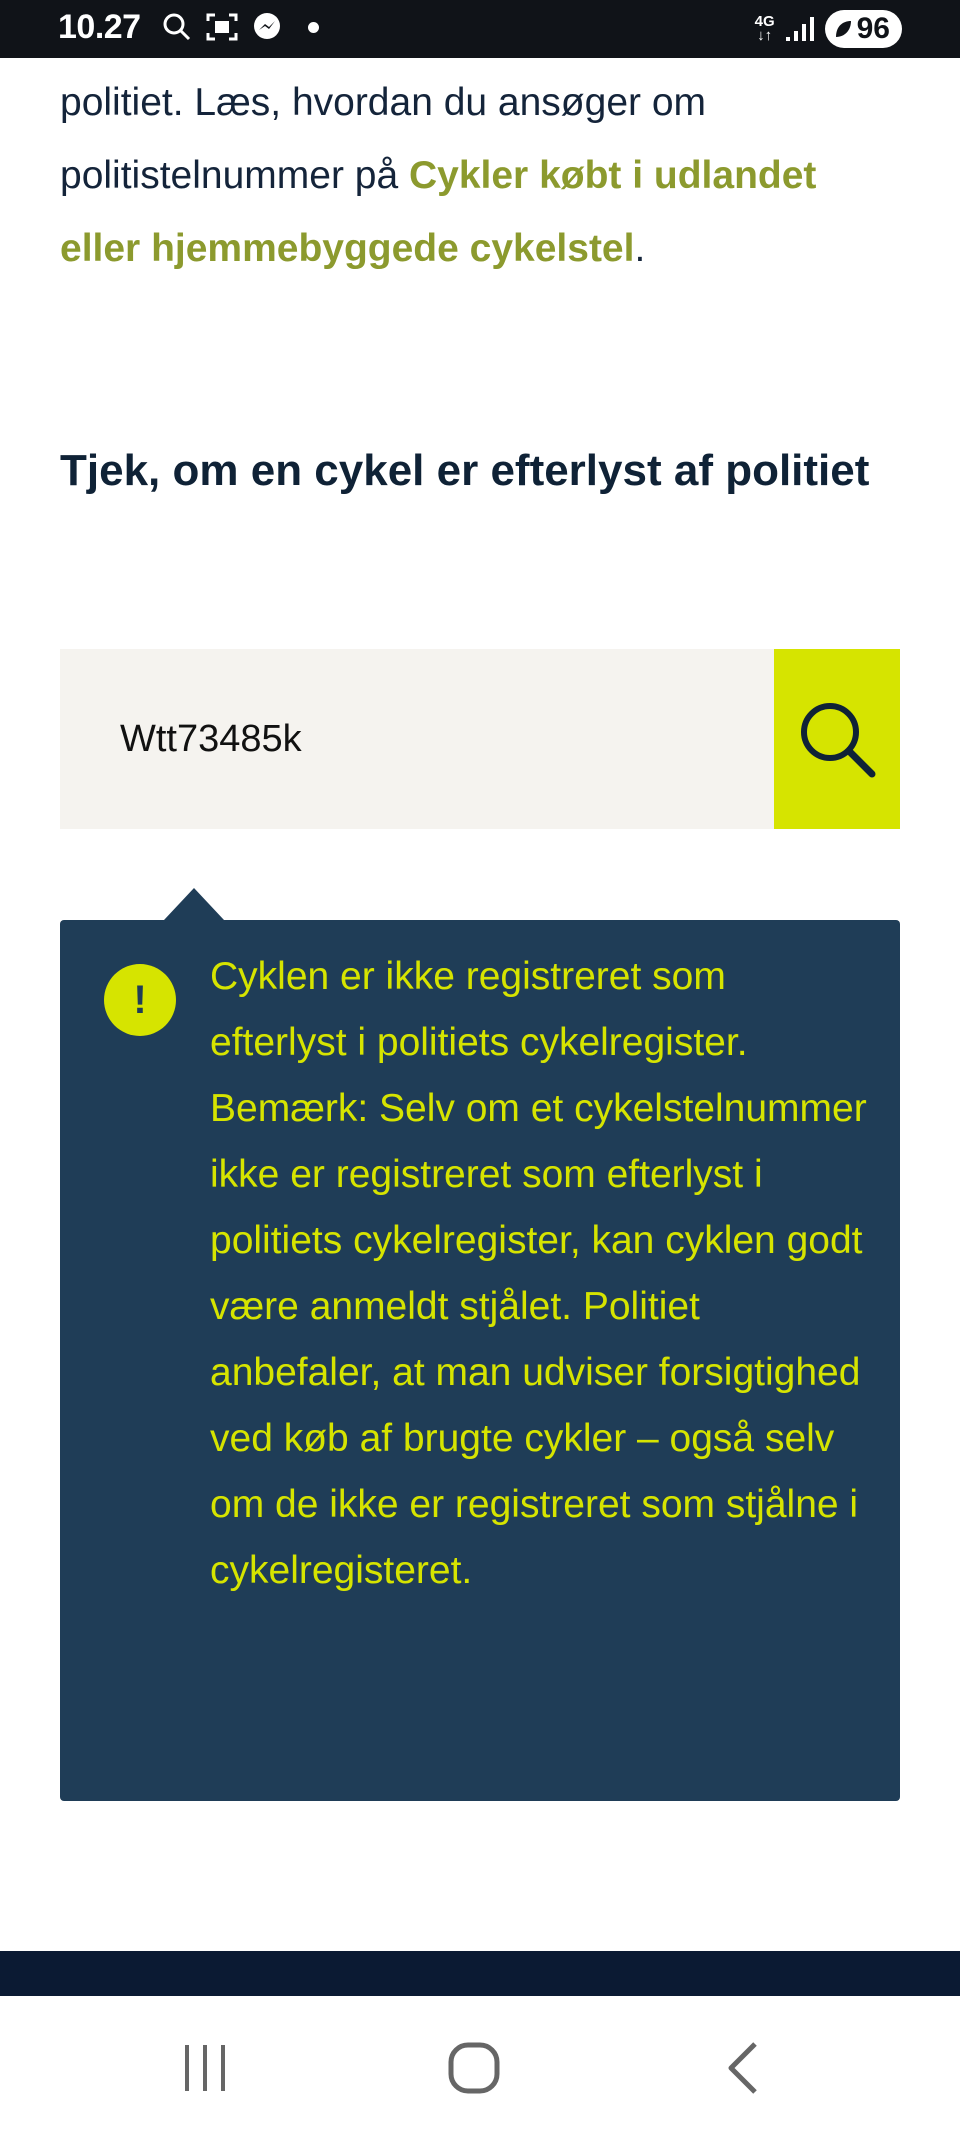  Describe the element at coordinates (764, 28) in the screenshot. I see `network-indicator: 4G ↓↑` at that location.